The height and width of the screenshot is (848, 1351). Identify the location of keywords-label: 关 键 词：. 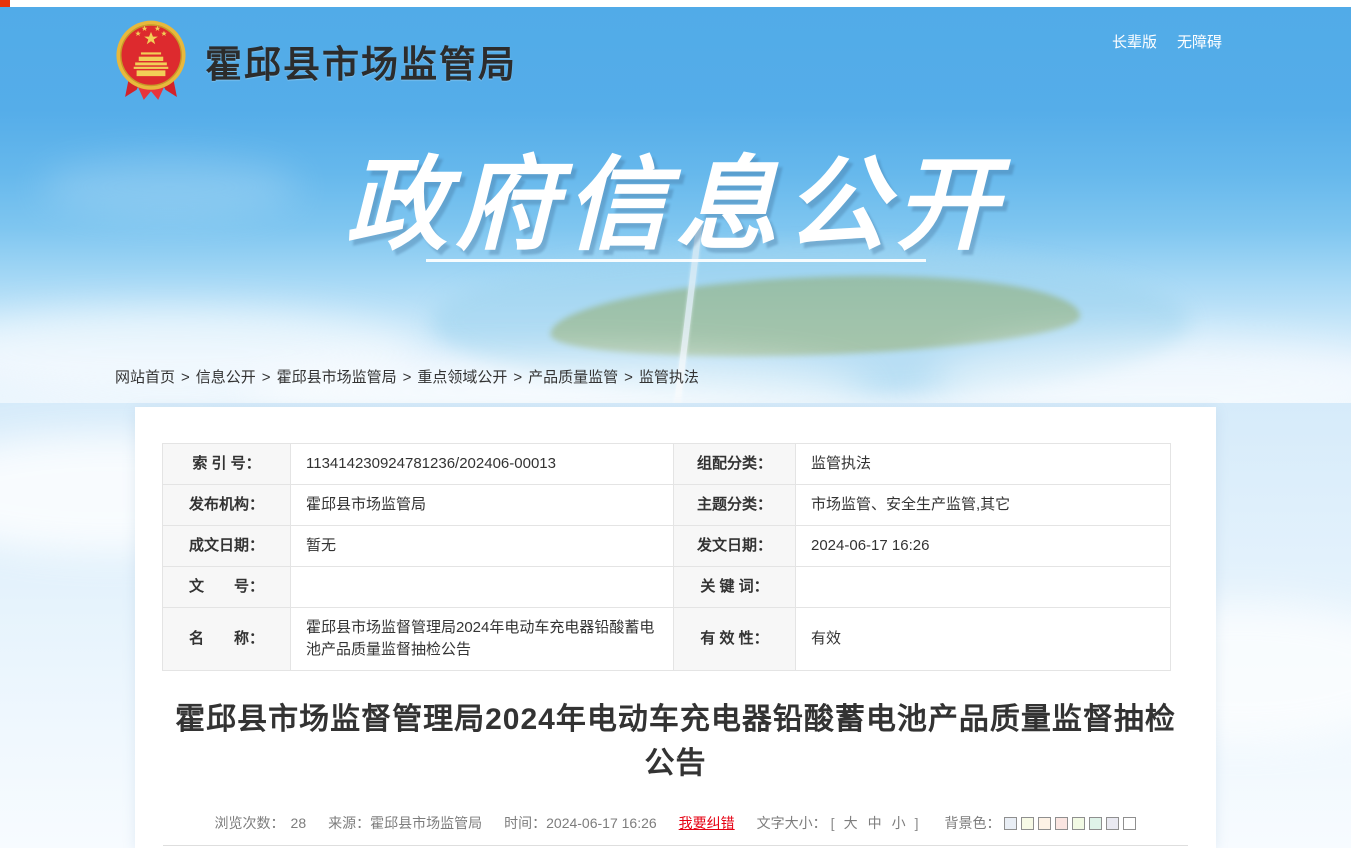
(734, 587).